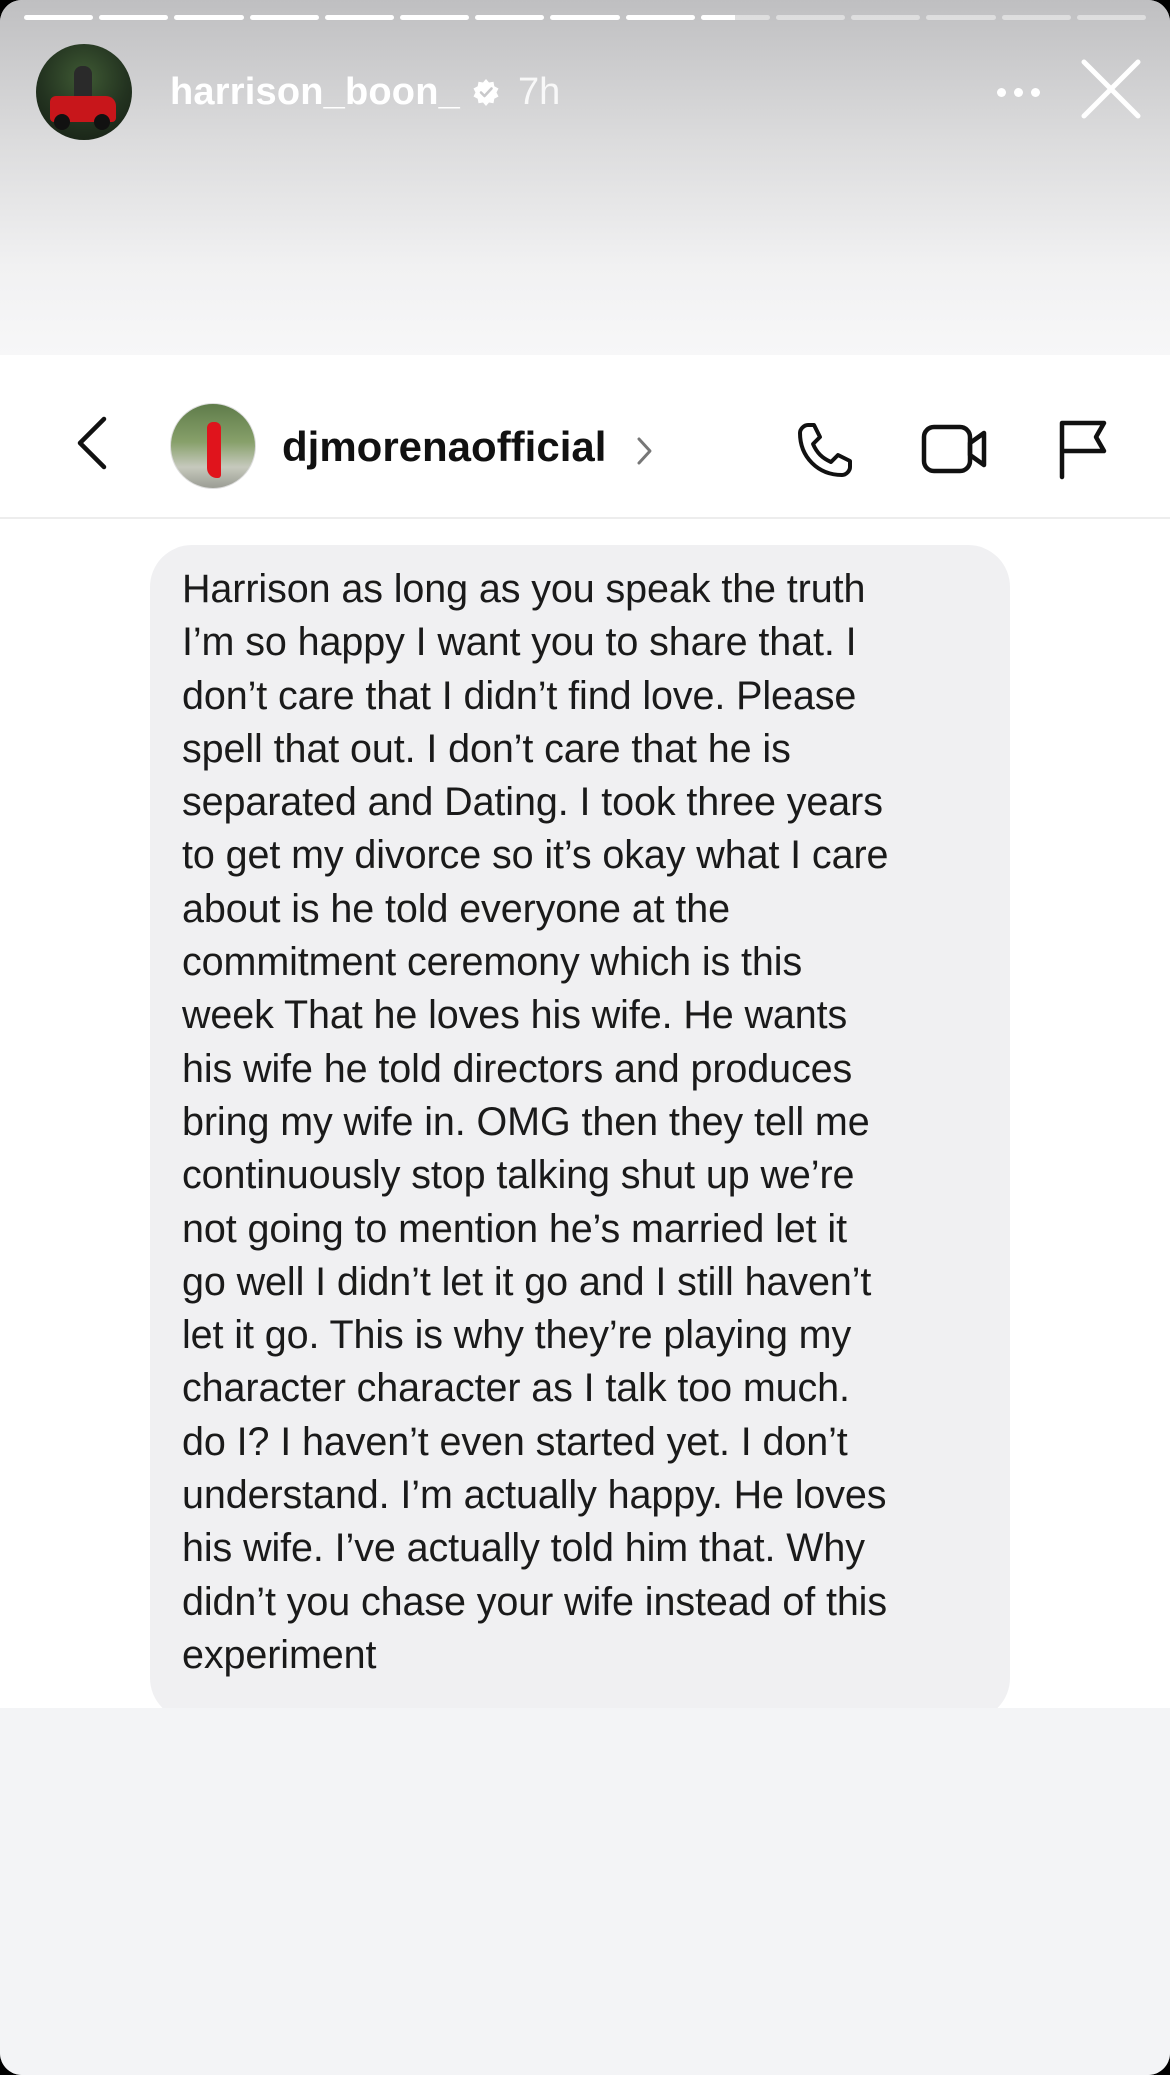 Image resolution: width=1170 pixels, height=2075 pixels. I want to click on more-options-icon, so click(1018, 92).